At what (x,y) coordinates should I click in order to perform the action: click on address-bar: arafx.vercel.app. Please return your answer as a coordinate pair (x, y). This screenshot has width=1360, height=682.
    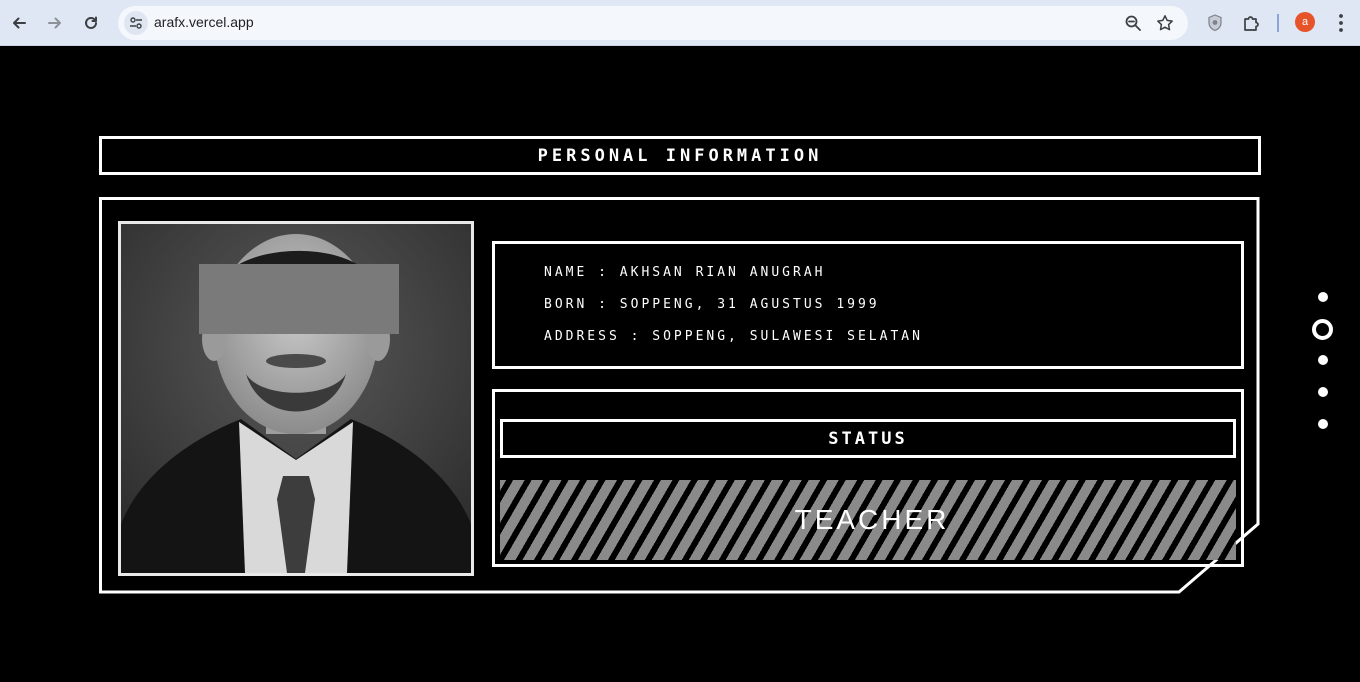
    Looking at the image, I should click on (653, 23).